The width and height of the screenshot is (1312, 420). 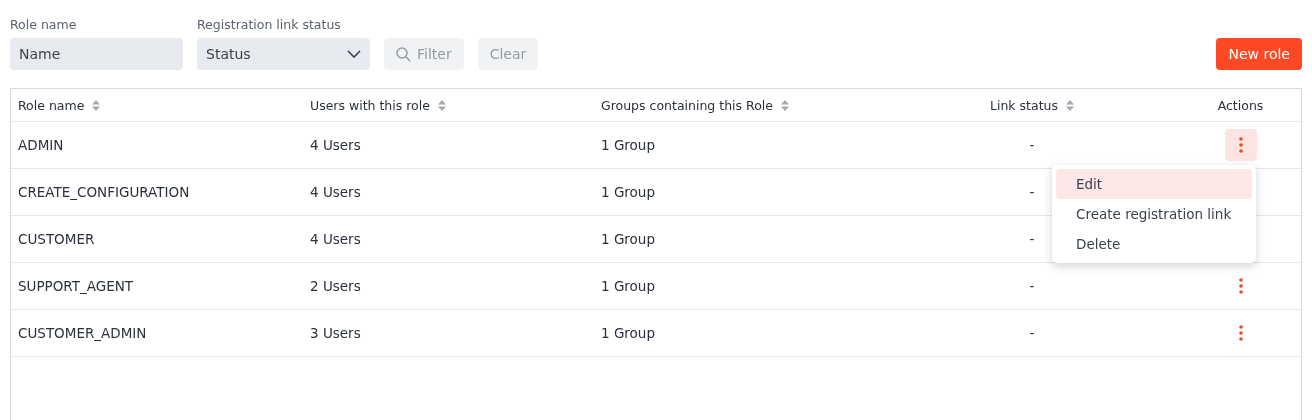 I want to click on column-header: Users with this role, so click(x=378, y=105).